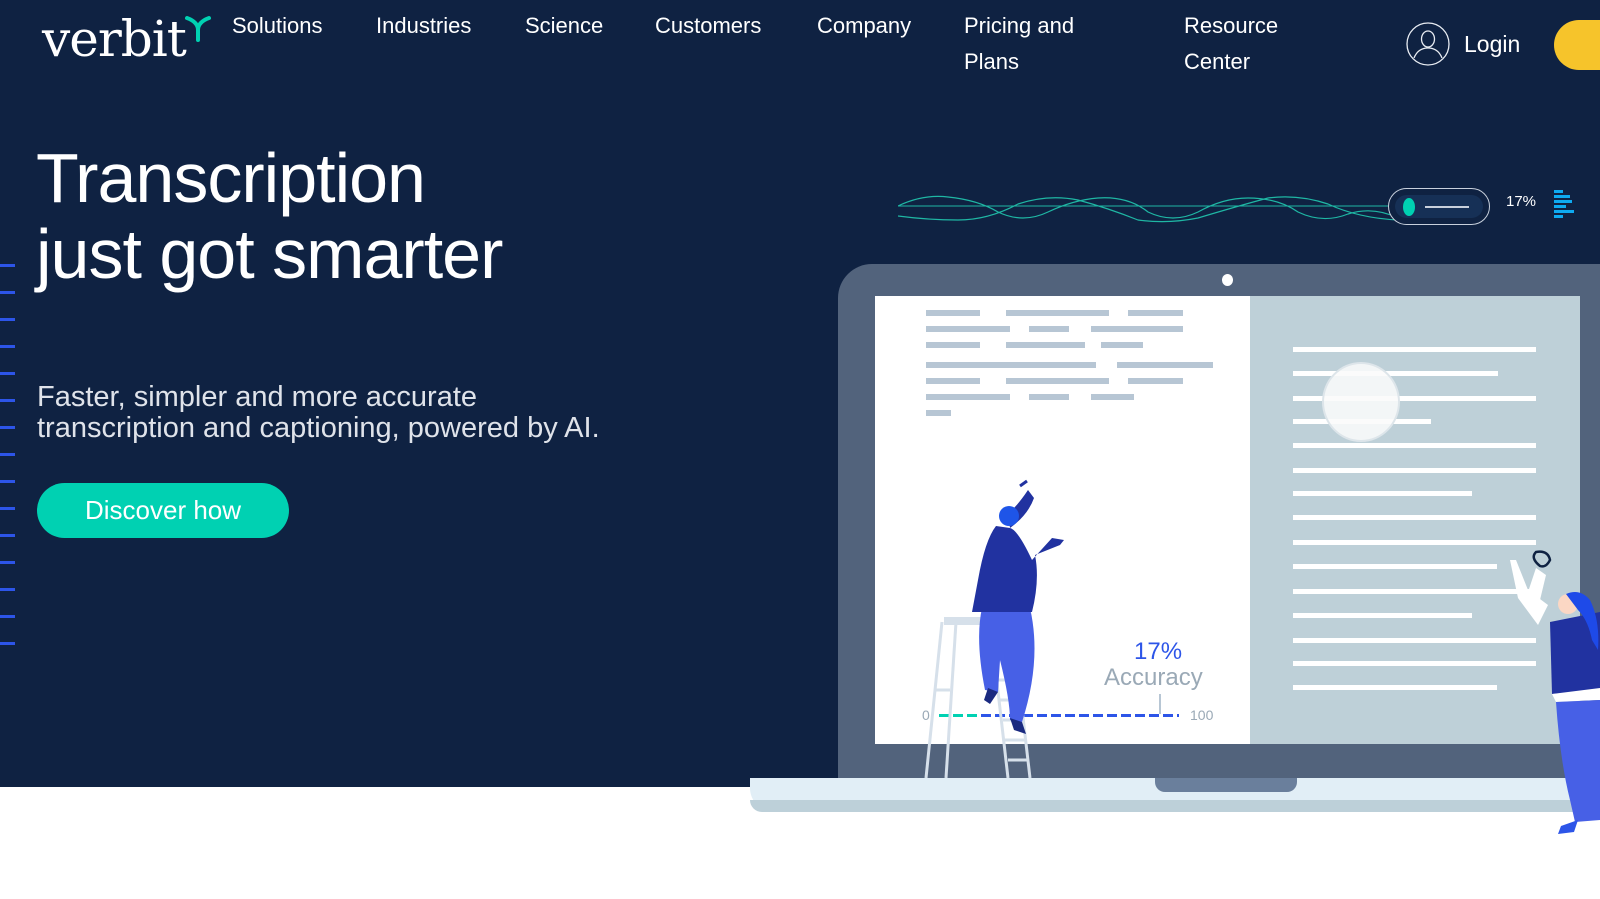 The image size is (1600, 899). Describe the element at coordinates (1447, 207) in the screenshot. I see `slider-line` at that location.